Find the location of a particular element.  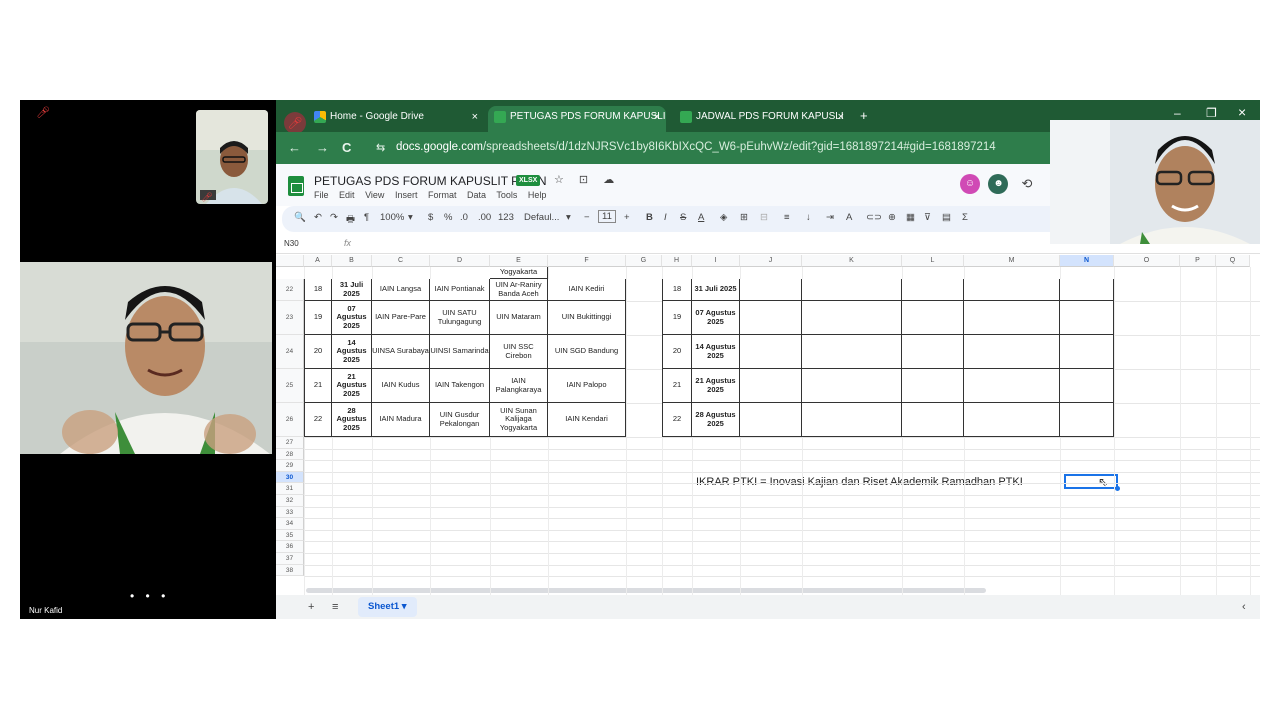

table-cell-date: 31 Juli 2025 is located at coordinates (352, 290).